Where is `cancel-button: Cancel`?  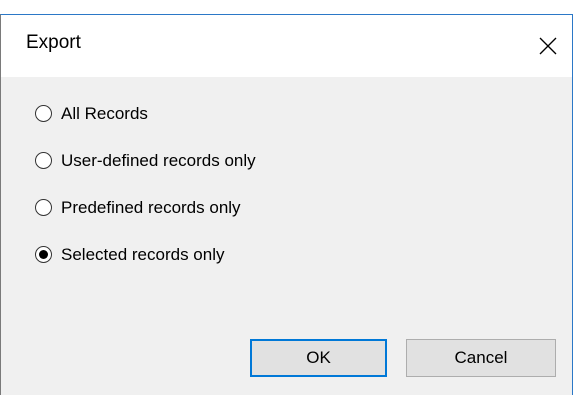 cancel-button: Cancel is located at coordinates (481, 358).